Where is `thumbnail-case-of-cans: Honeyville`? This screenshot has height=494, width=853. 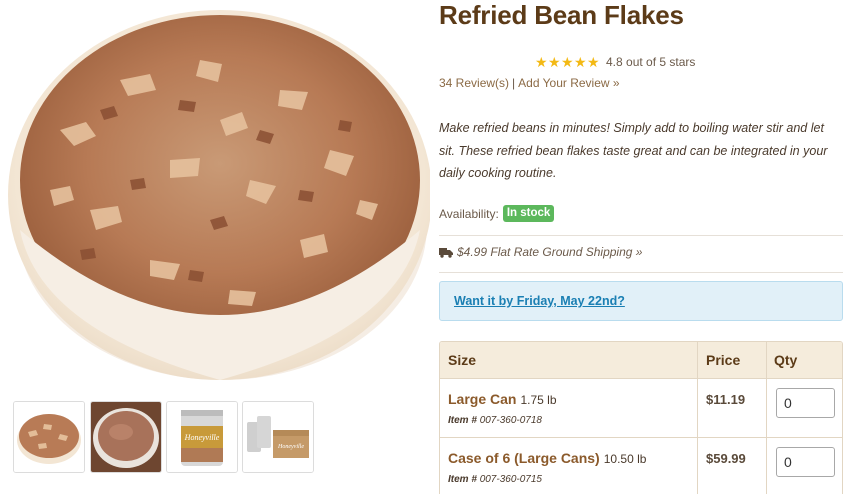 thumbnail-case-of-cans: Honeyville is located at coordinates (278, 437).